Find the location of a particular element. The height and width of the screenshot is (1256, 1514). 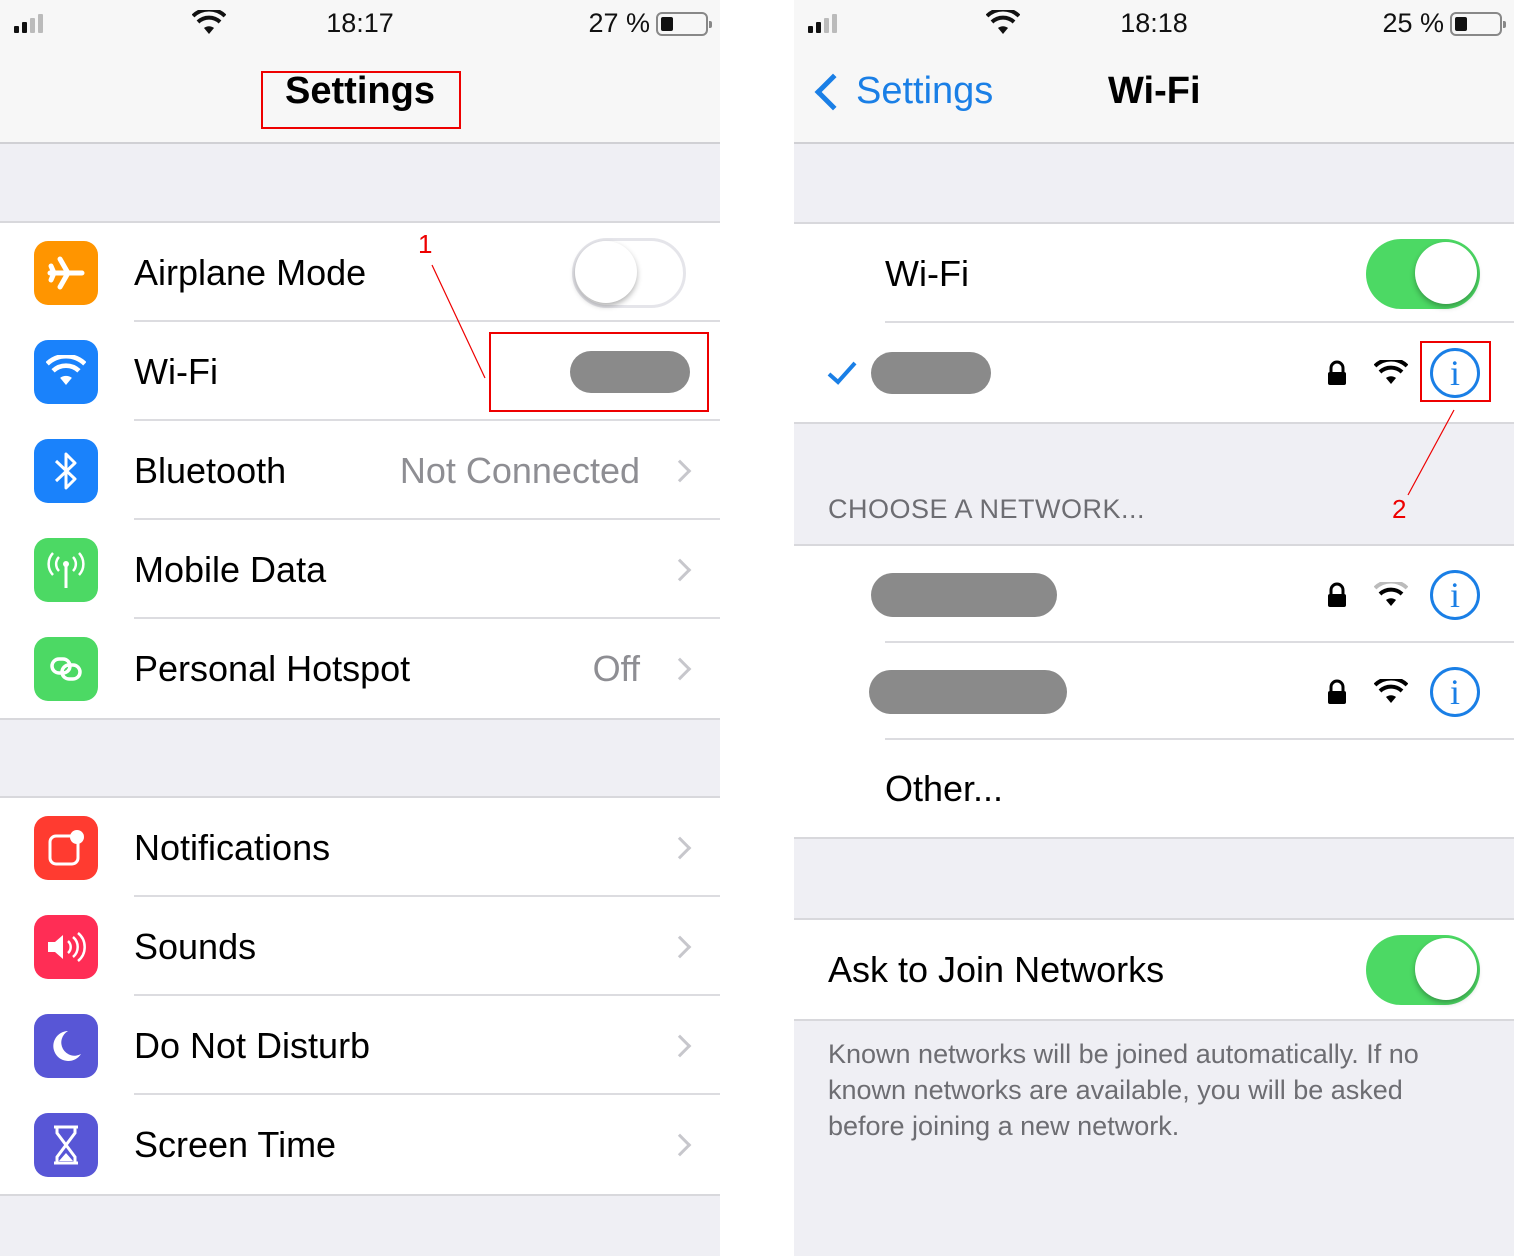

settings-row-do-not-disturb: Do Not Disturb is located at coordinates (360, 1045).